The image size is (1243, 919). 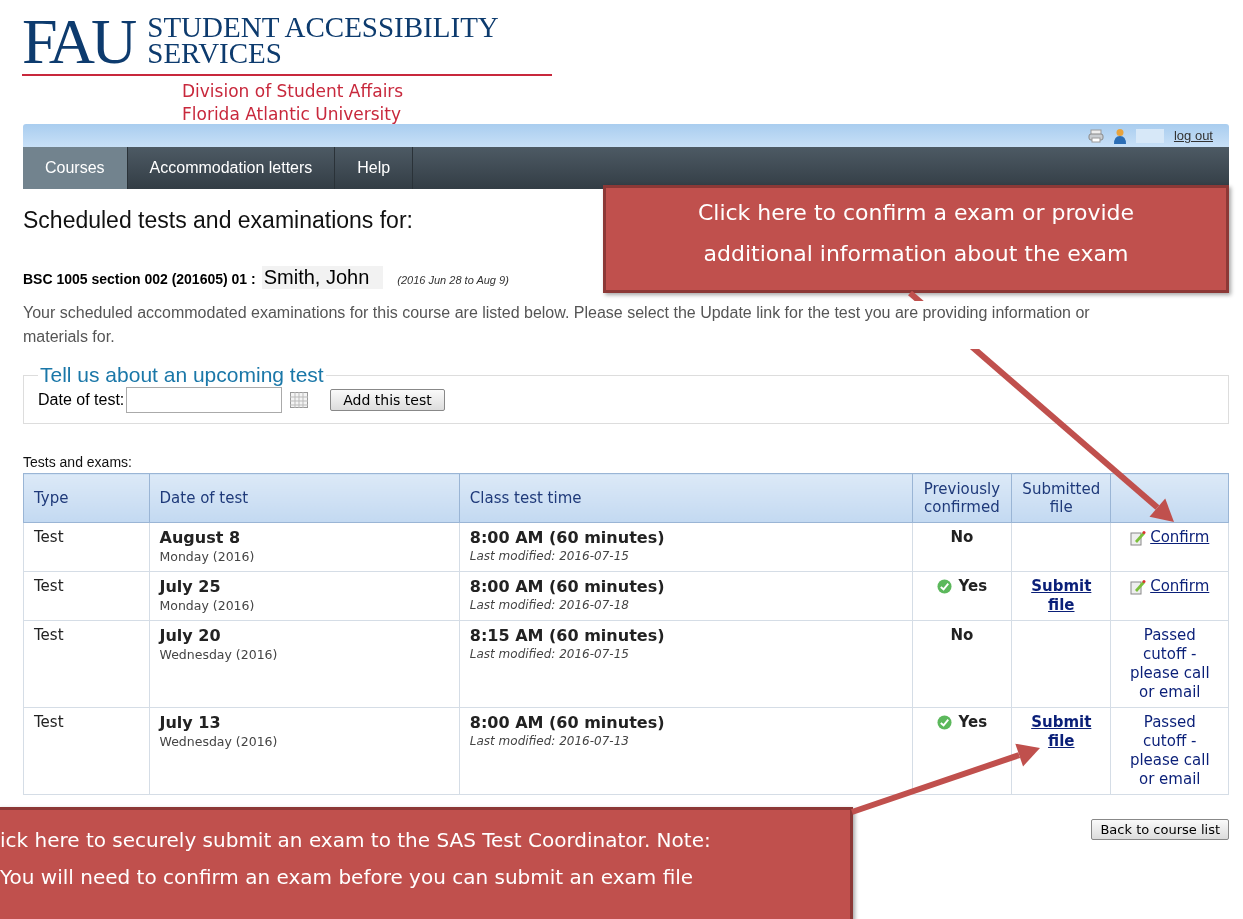 I want to click on date-label: Date of test:, so click(x=81, y=400).